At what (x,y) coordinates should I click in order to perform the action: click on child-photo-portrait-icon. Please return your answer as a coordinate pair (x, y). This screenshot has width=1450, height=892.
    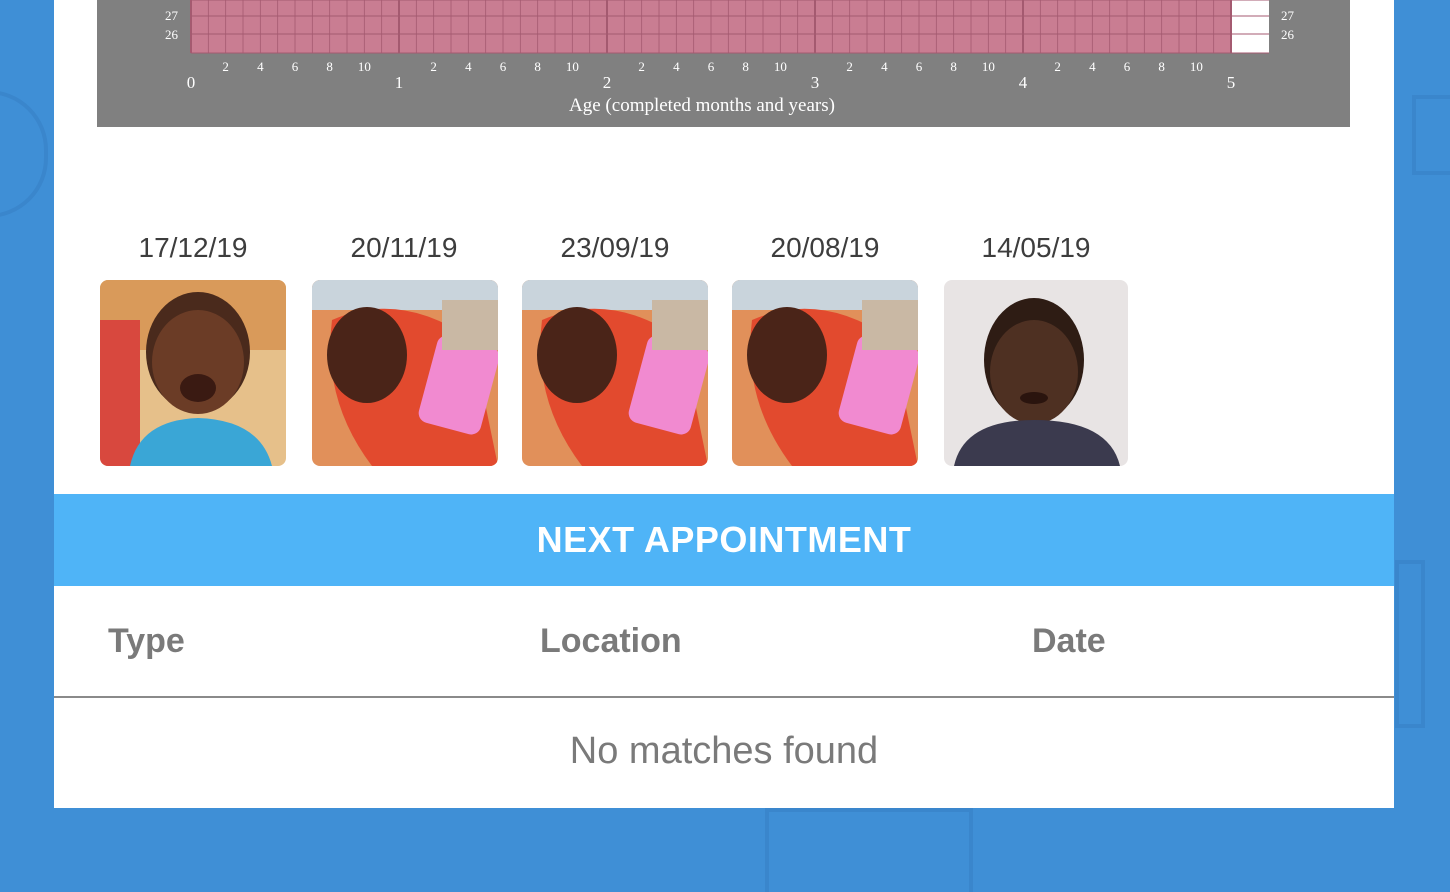
    Looking at the image, I should click on (1036, 373).